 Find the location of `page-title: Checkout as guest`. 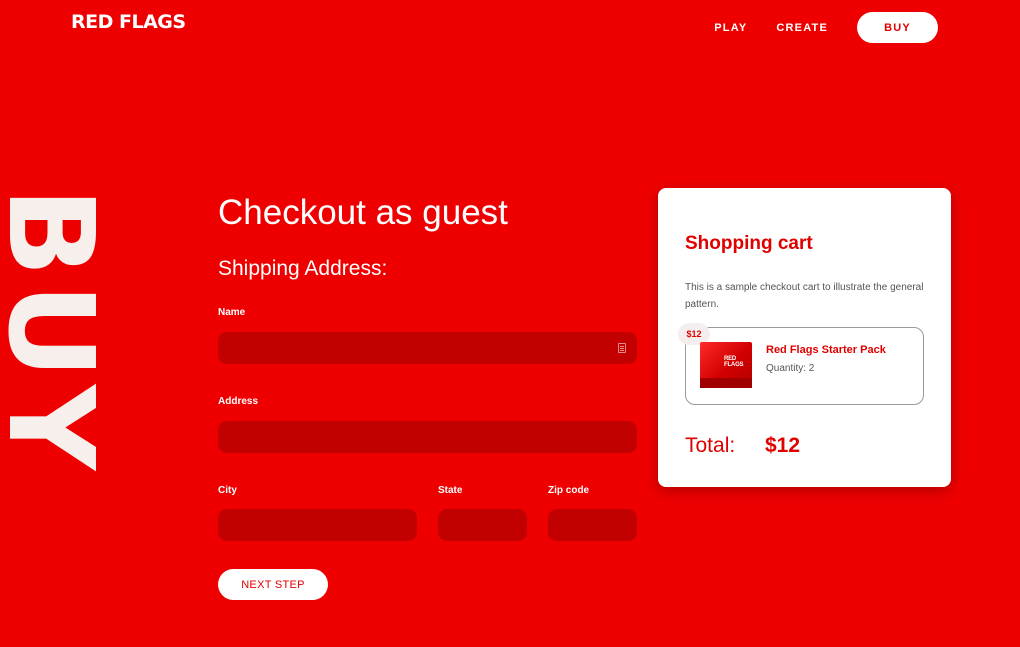

page-title: Checkout as guest is located at coordinates (363, 212).